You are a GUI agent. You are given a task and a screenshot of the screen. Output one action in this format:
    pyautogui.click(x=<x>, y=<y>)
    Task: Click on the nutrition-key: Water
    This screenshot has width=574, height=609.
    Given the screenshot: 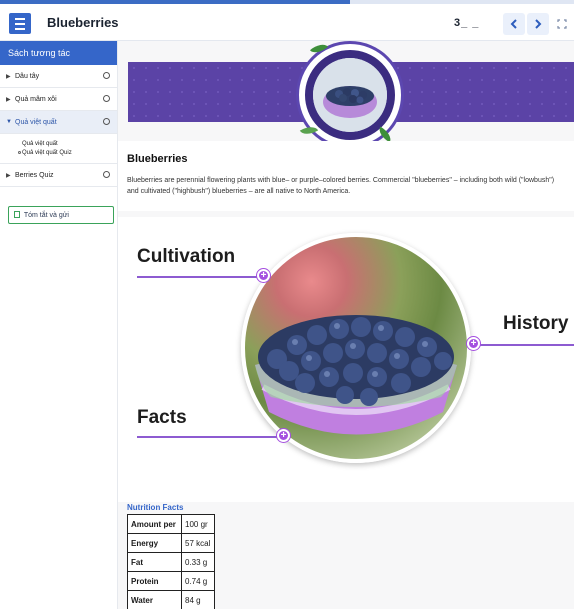 What is the action you would take?
    pyautogui.click(x=154, y=599)
    